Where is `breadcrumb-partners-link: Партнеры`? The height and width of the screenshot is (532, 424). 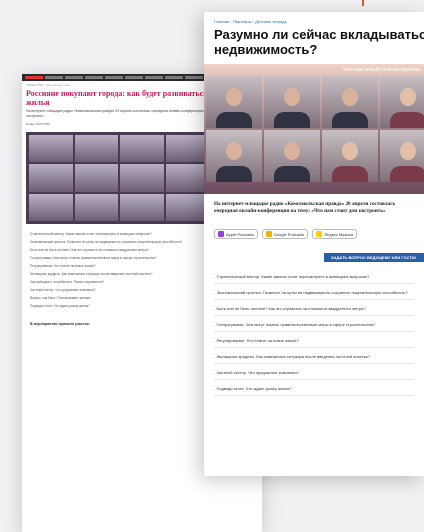 breadcrumb-partners-link: Партнеры is located at coordinates (242, 21).